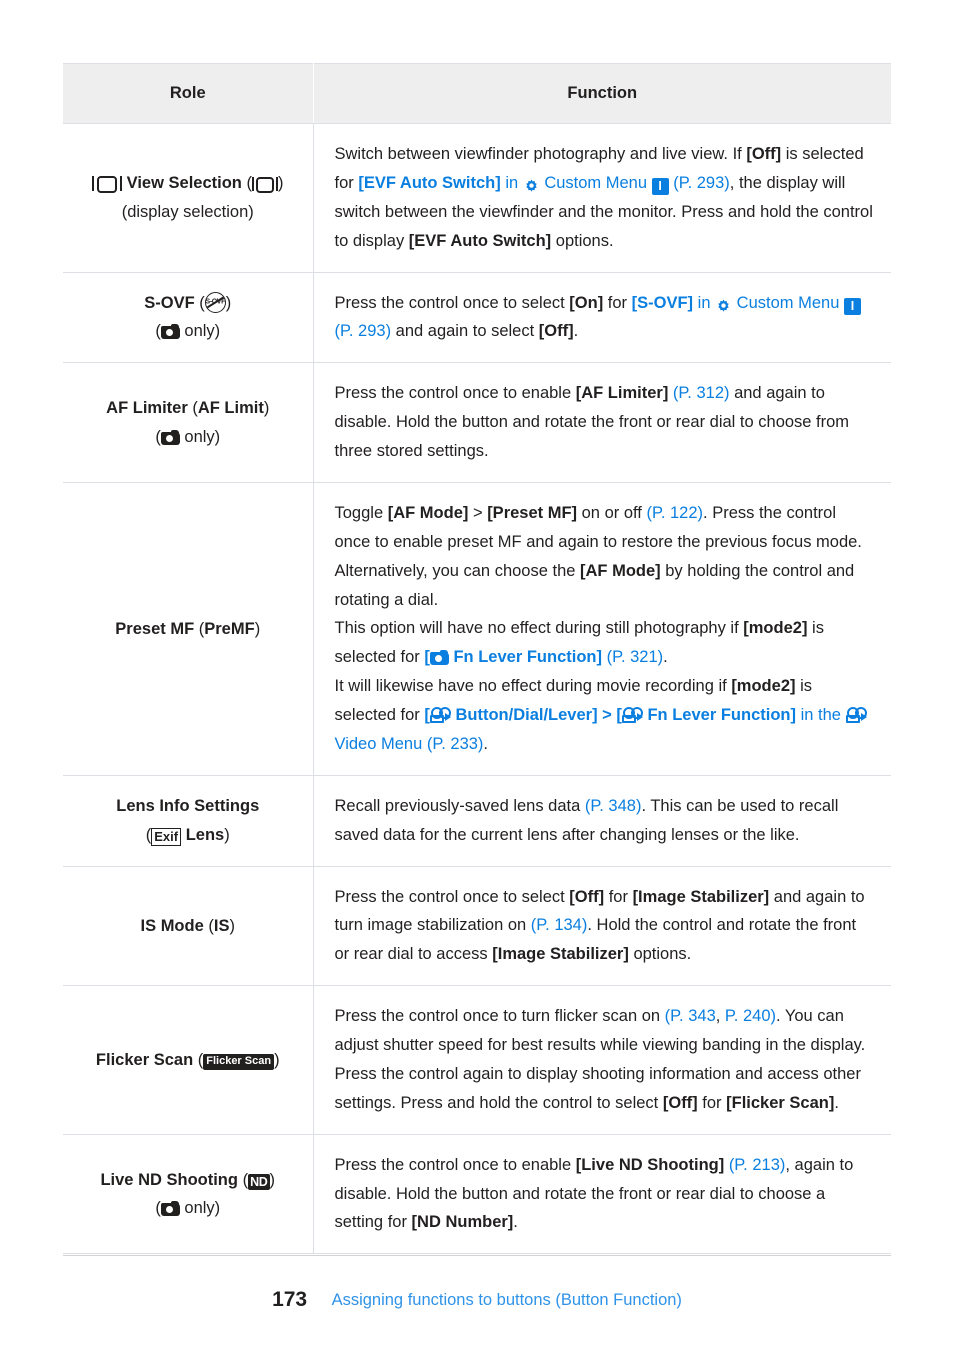  What do you see at coordinates (290, 1299) in the screenshot?
I see `page-number: 173` at bounding box center [290, 1299].